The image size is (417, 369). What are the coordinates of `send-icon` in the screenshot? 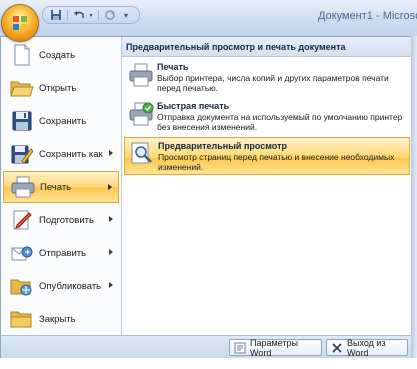 It's located at (22, 253).